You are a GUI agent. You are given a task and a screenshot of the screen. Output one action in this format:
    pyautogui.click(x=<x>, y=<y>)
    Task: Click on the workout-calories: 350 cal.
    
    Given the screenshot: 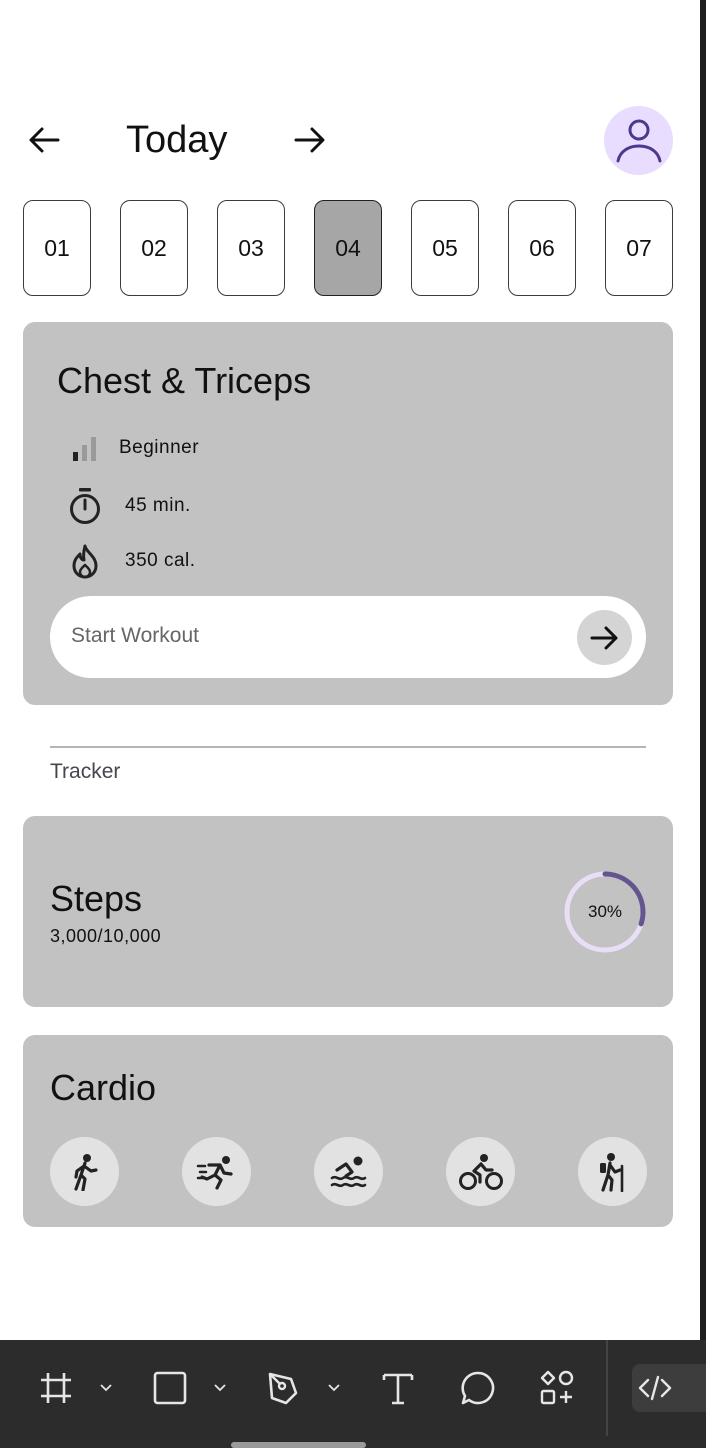 What is the action you would take?
    pyautogui.click(x=160, y=560)
    